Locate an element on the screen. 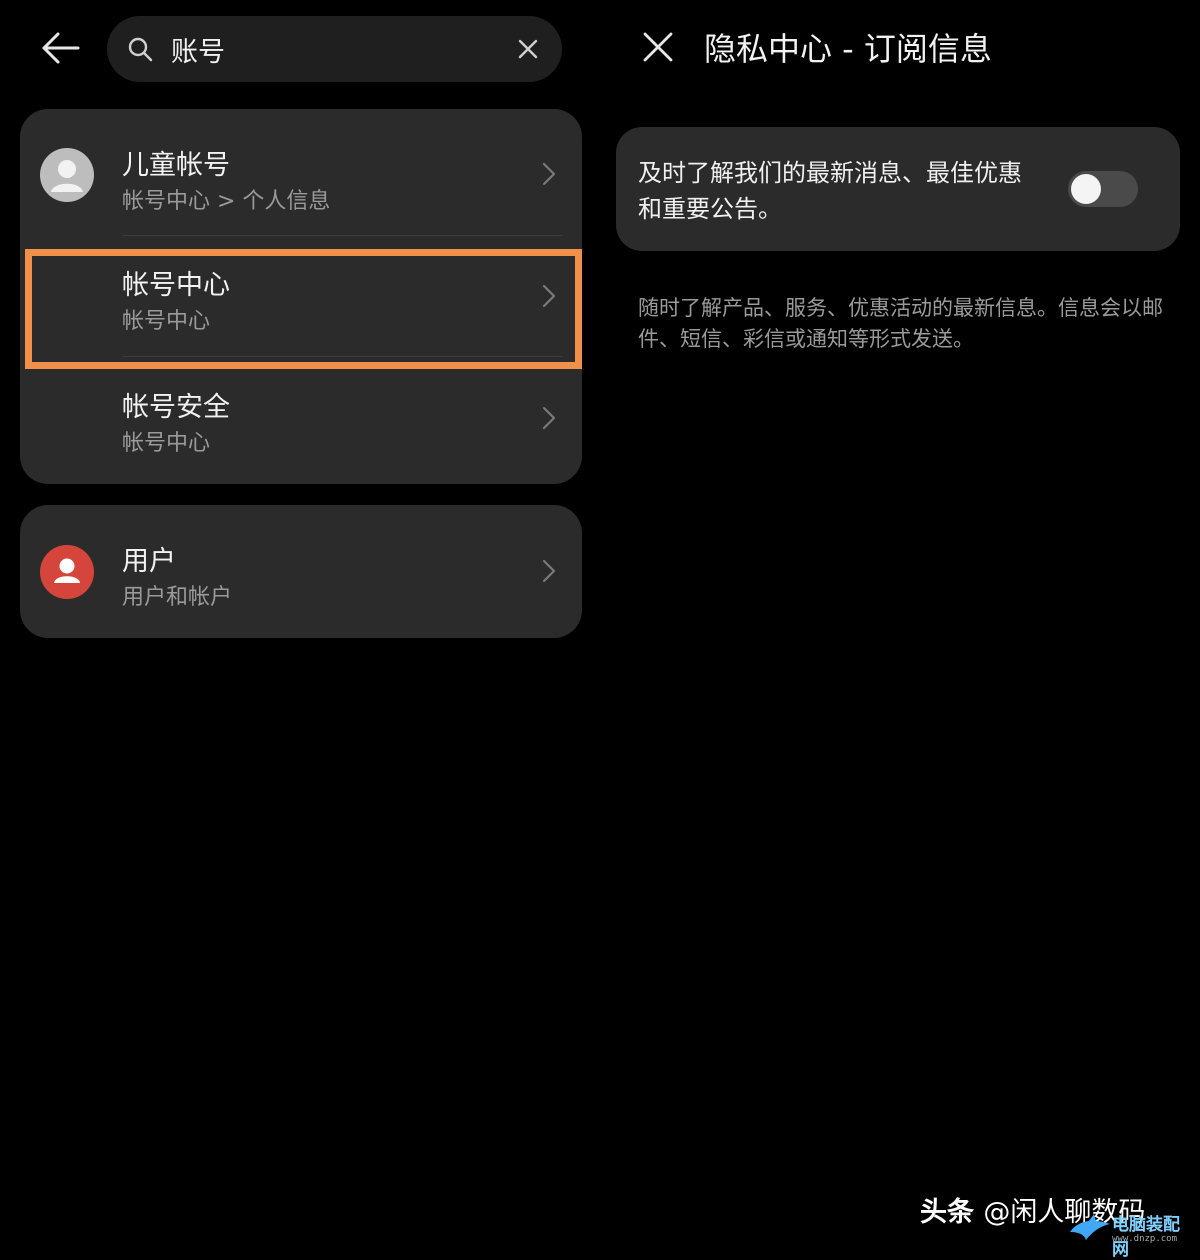 This screenshot has width=1200, height=1260. subscription-setting-card: 及时了解我们的最新消息、最佳优惠和重要公告。 is located at coordinates (898, 189).